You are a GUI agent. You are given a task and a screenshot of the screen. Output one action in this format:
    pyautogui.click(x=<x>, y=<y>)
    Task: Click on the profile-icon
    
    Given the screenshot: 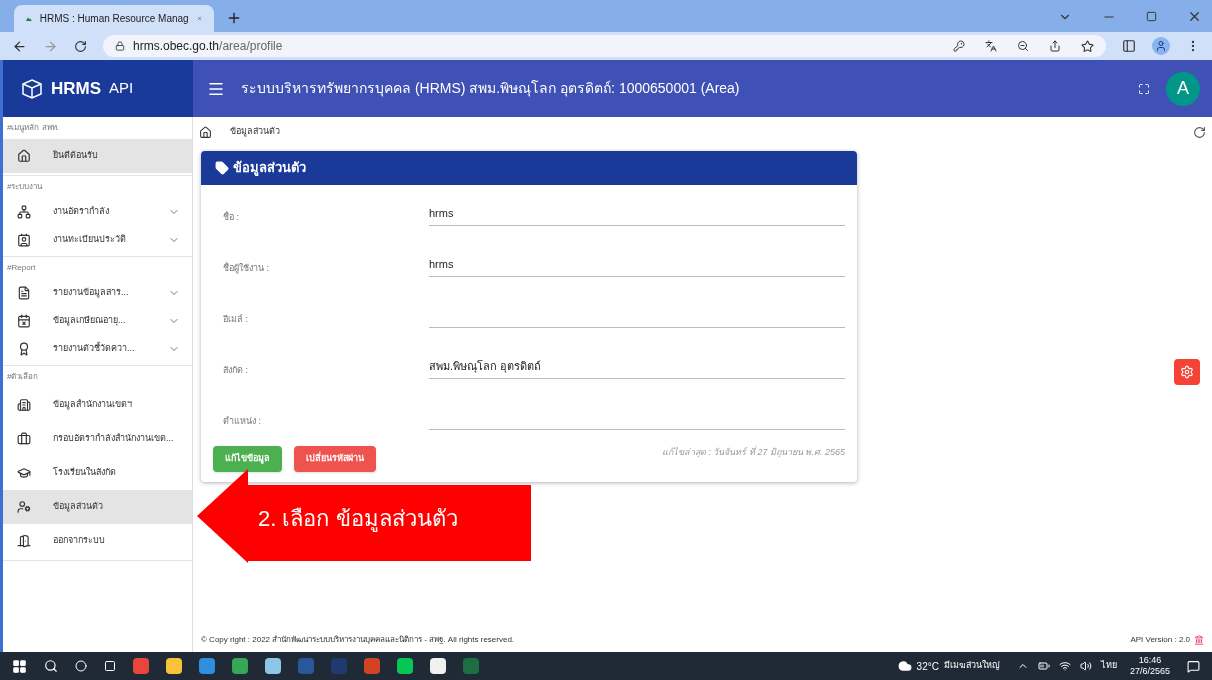 What is the action you would take?
    pyautogui.click(x=1161, y=46)
    